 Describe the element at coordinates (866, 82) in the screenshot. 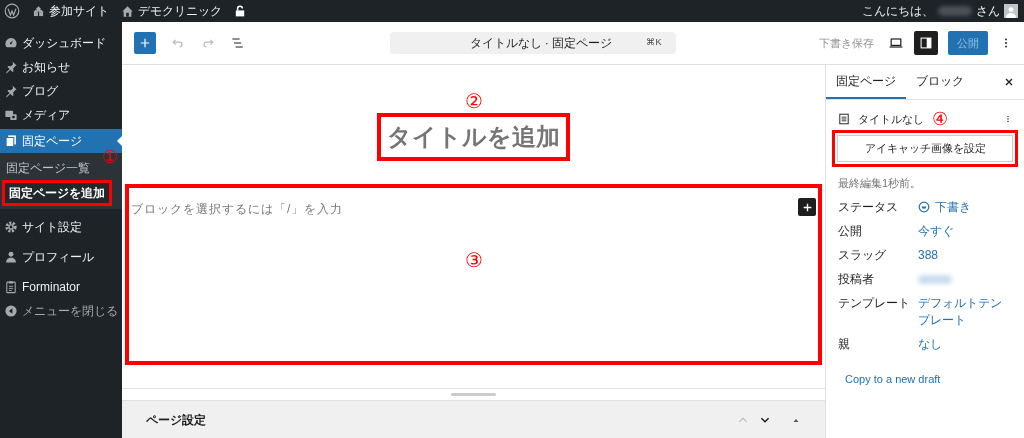

I see `sidebar-tab: 固定ページ` at that location.